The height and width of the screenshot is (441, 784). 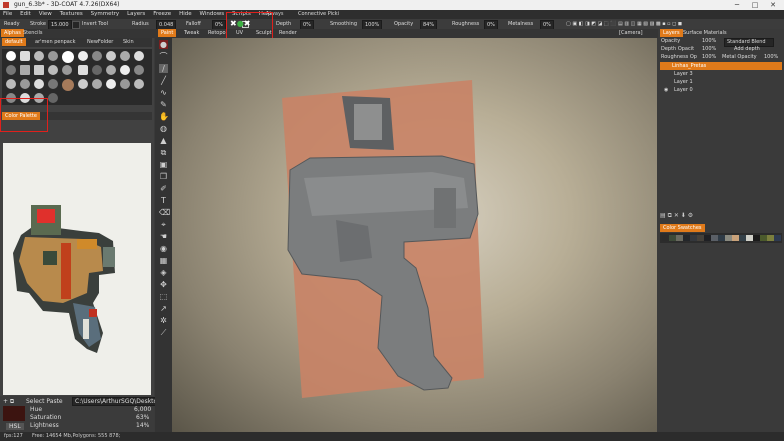 What do you see at coordinates (163, 164) in the screenshot?
I see `stamp-tool-icon: ▣` at bounding box center [163, 164].